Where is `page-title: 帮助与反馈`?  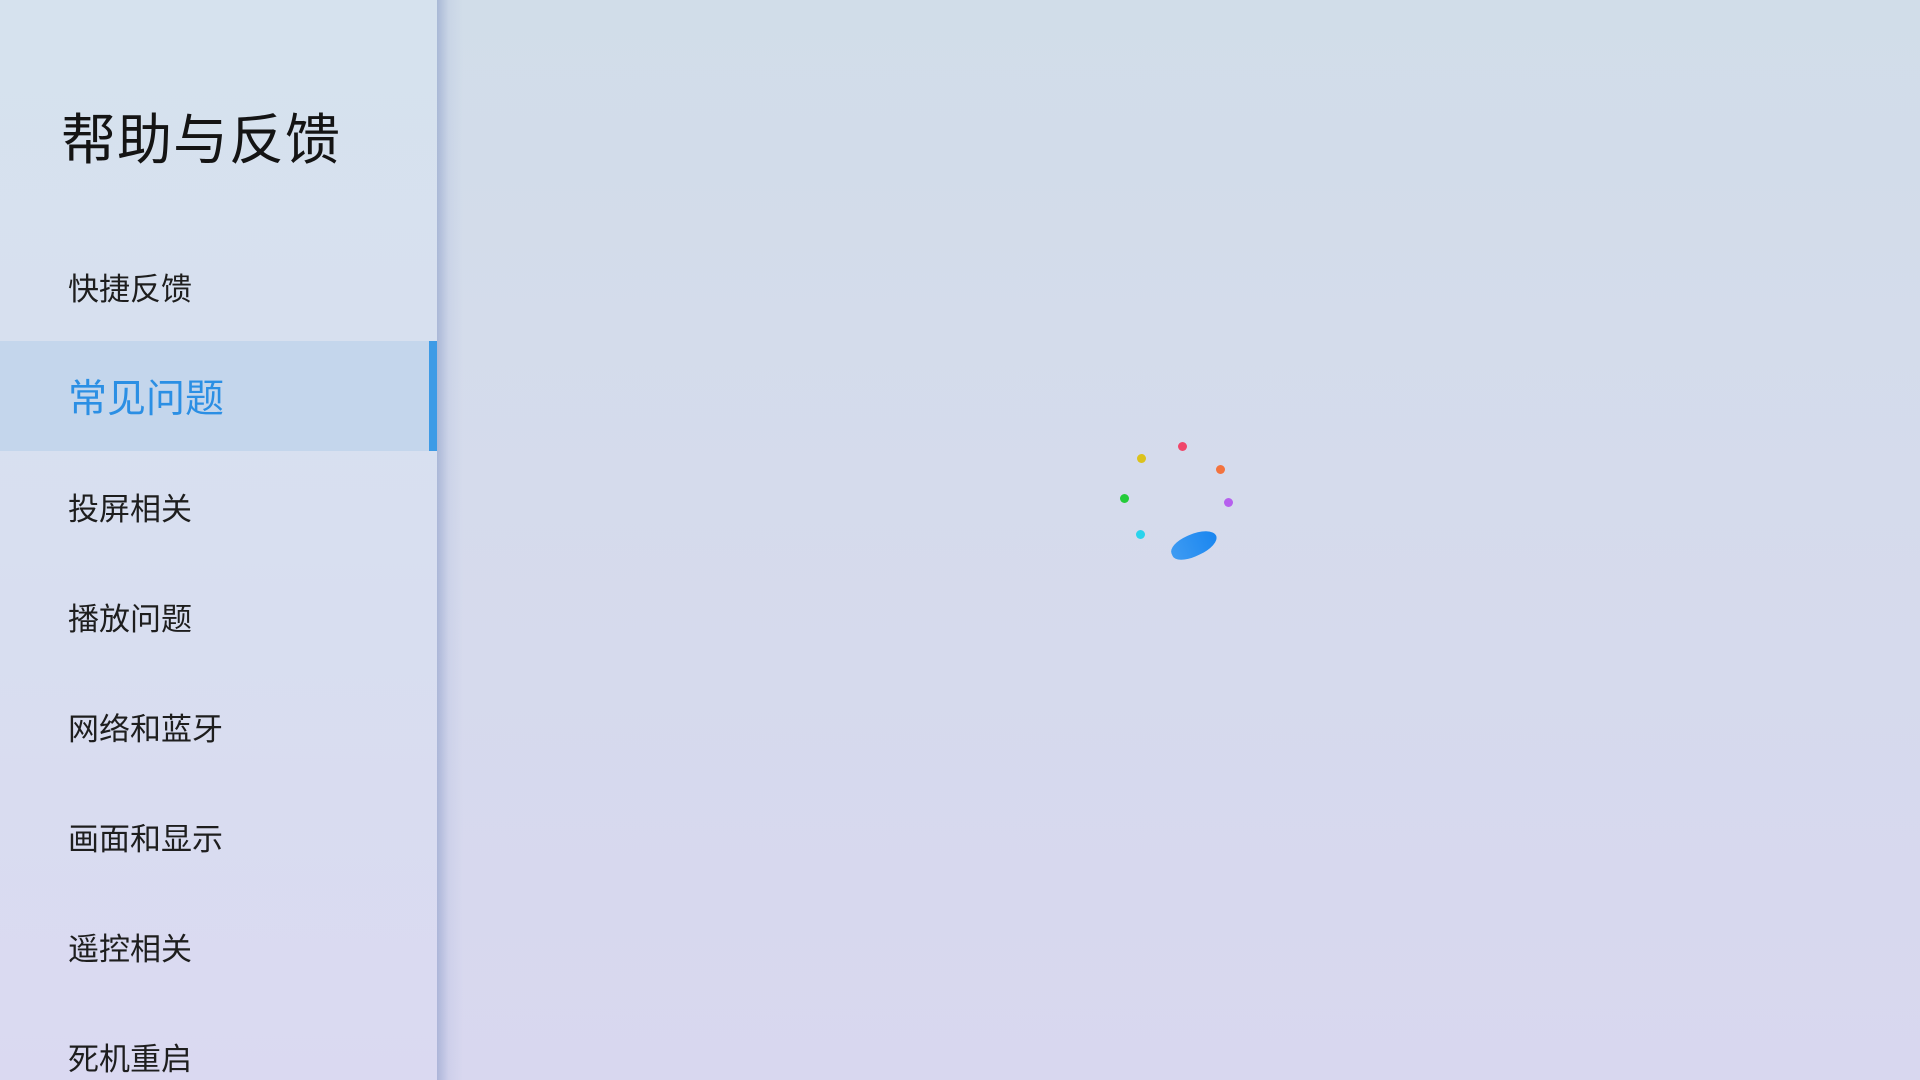 page-title: 帮助与反馈 is located at coordinates (201, 140).